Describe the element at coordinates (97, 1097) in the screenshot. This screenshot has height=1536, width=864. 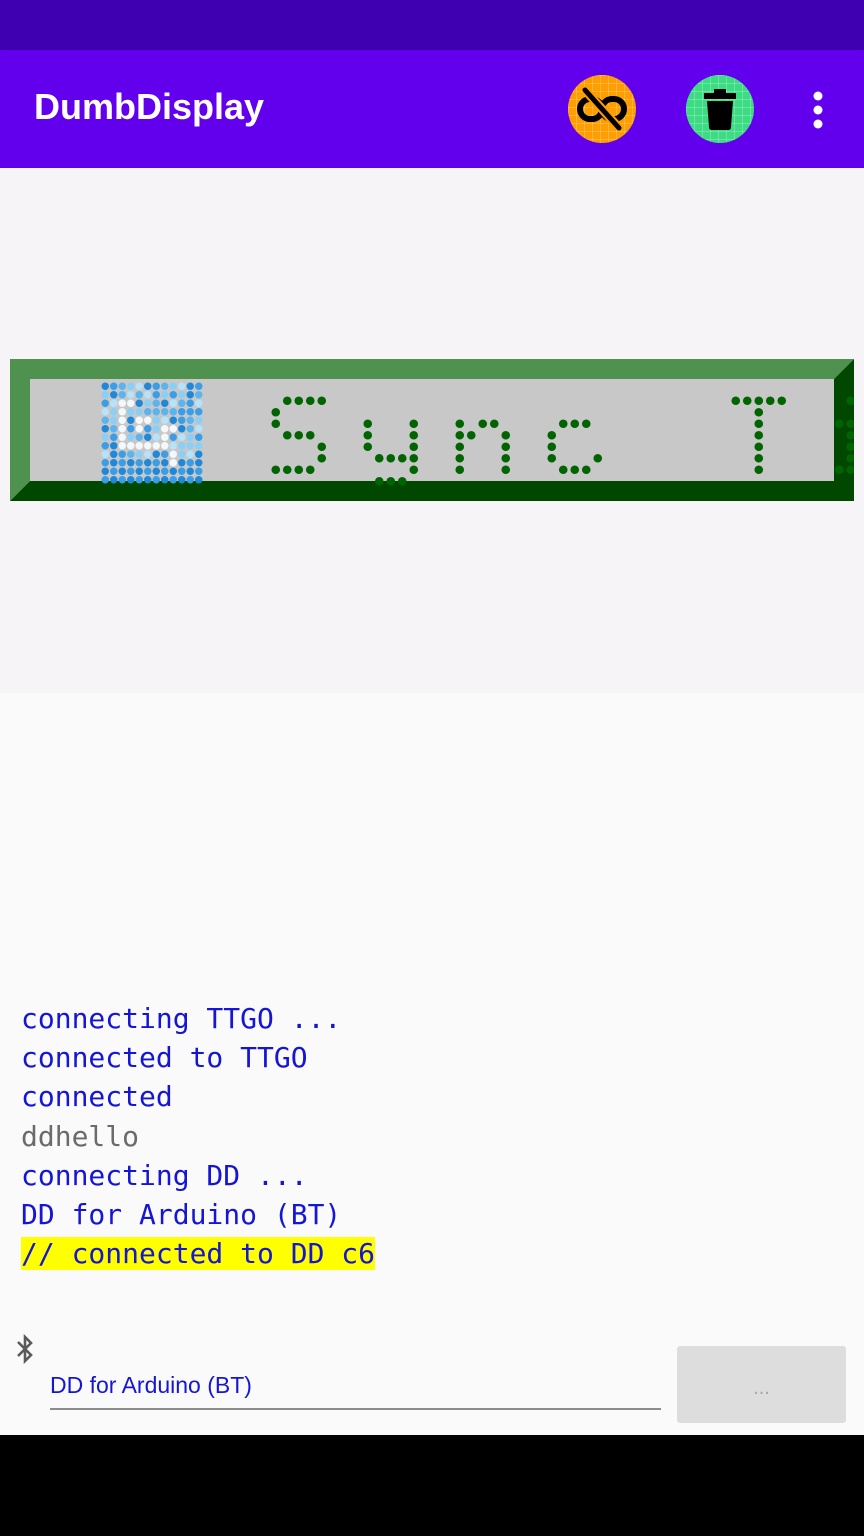
I see `log-line: connected` at that location.